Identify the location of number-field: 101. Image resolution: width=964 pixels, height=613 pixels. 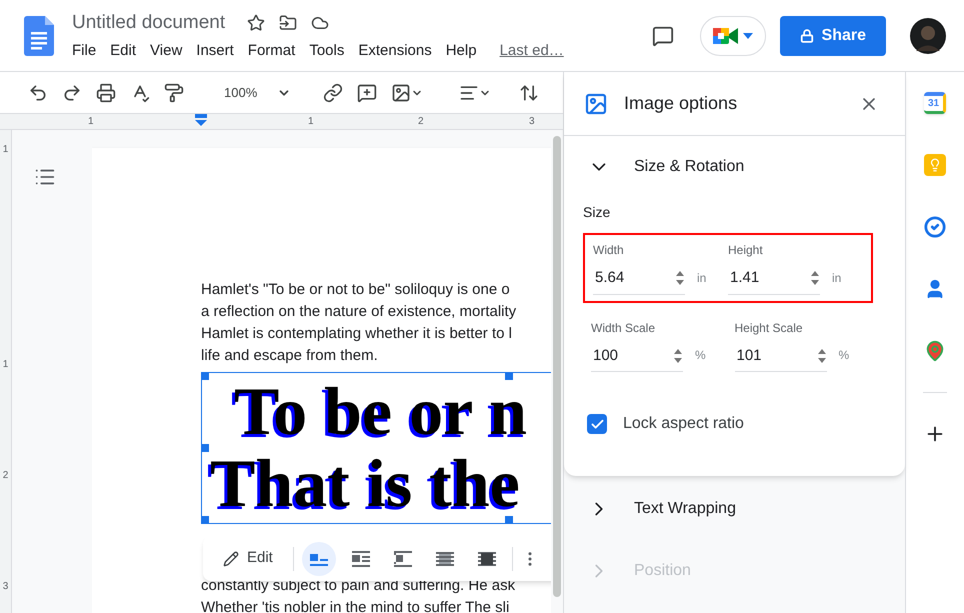
(780, 358).